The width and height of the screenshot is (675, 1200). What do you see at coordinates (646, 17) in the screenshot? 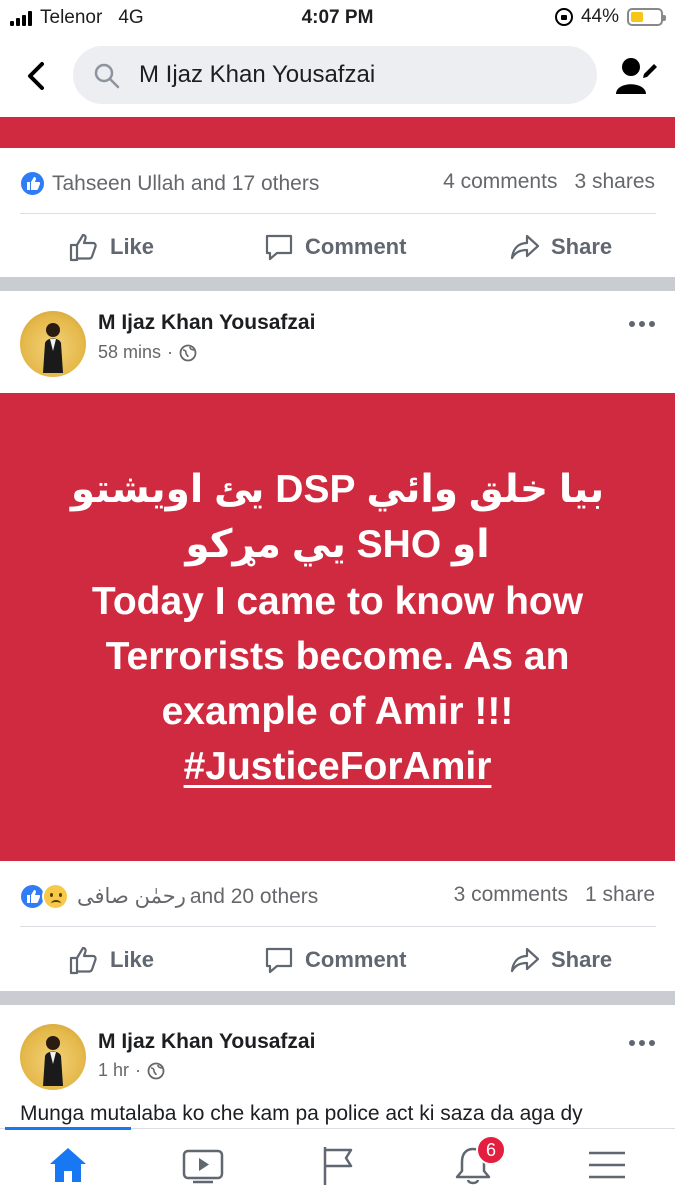
I see `battery-icon` at bounding box center [646, 17].